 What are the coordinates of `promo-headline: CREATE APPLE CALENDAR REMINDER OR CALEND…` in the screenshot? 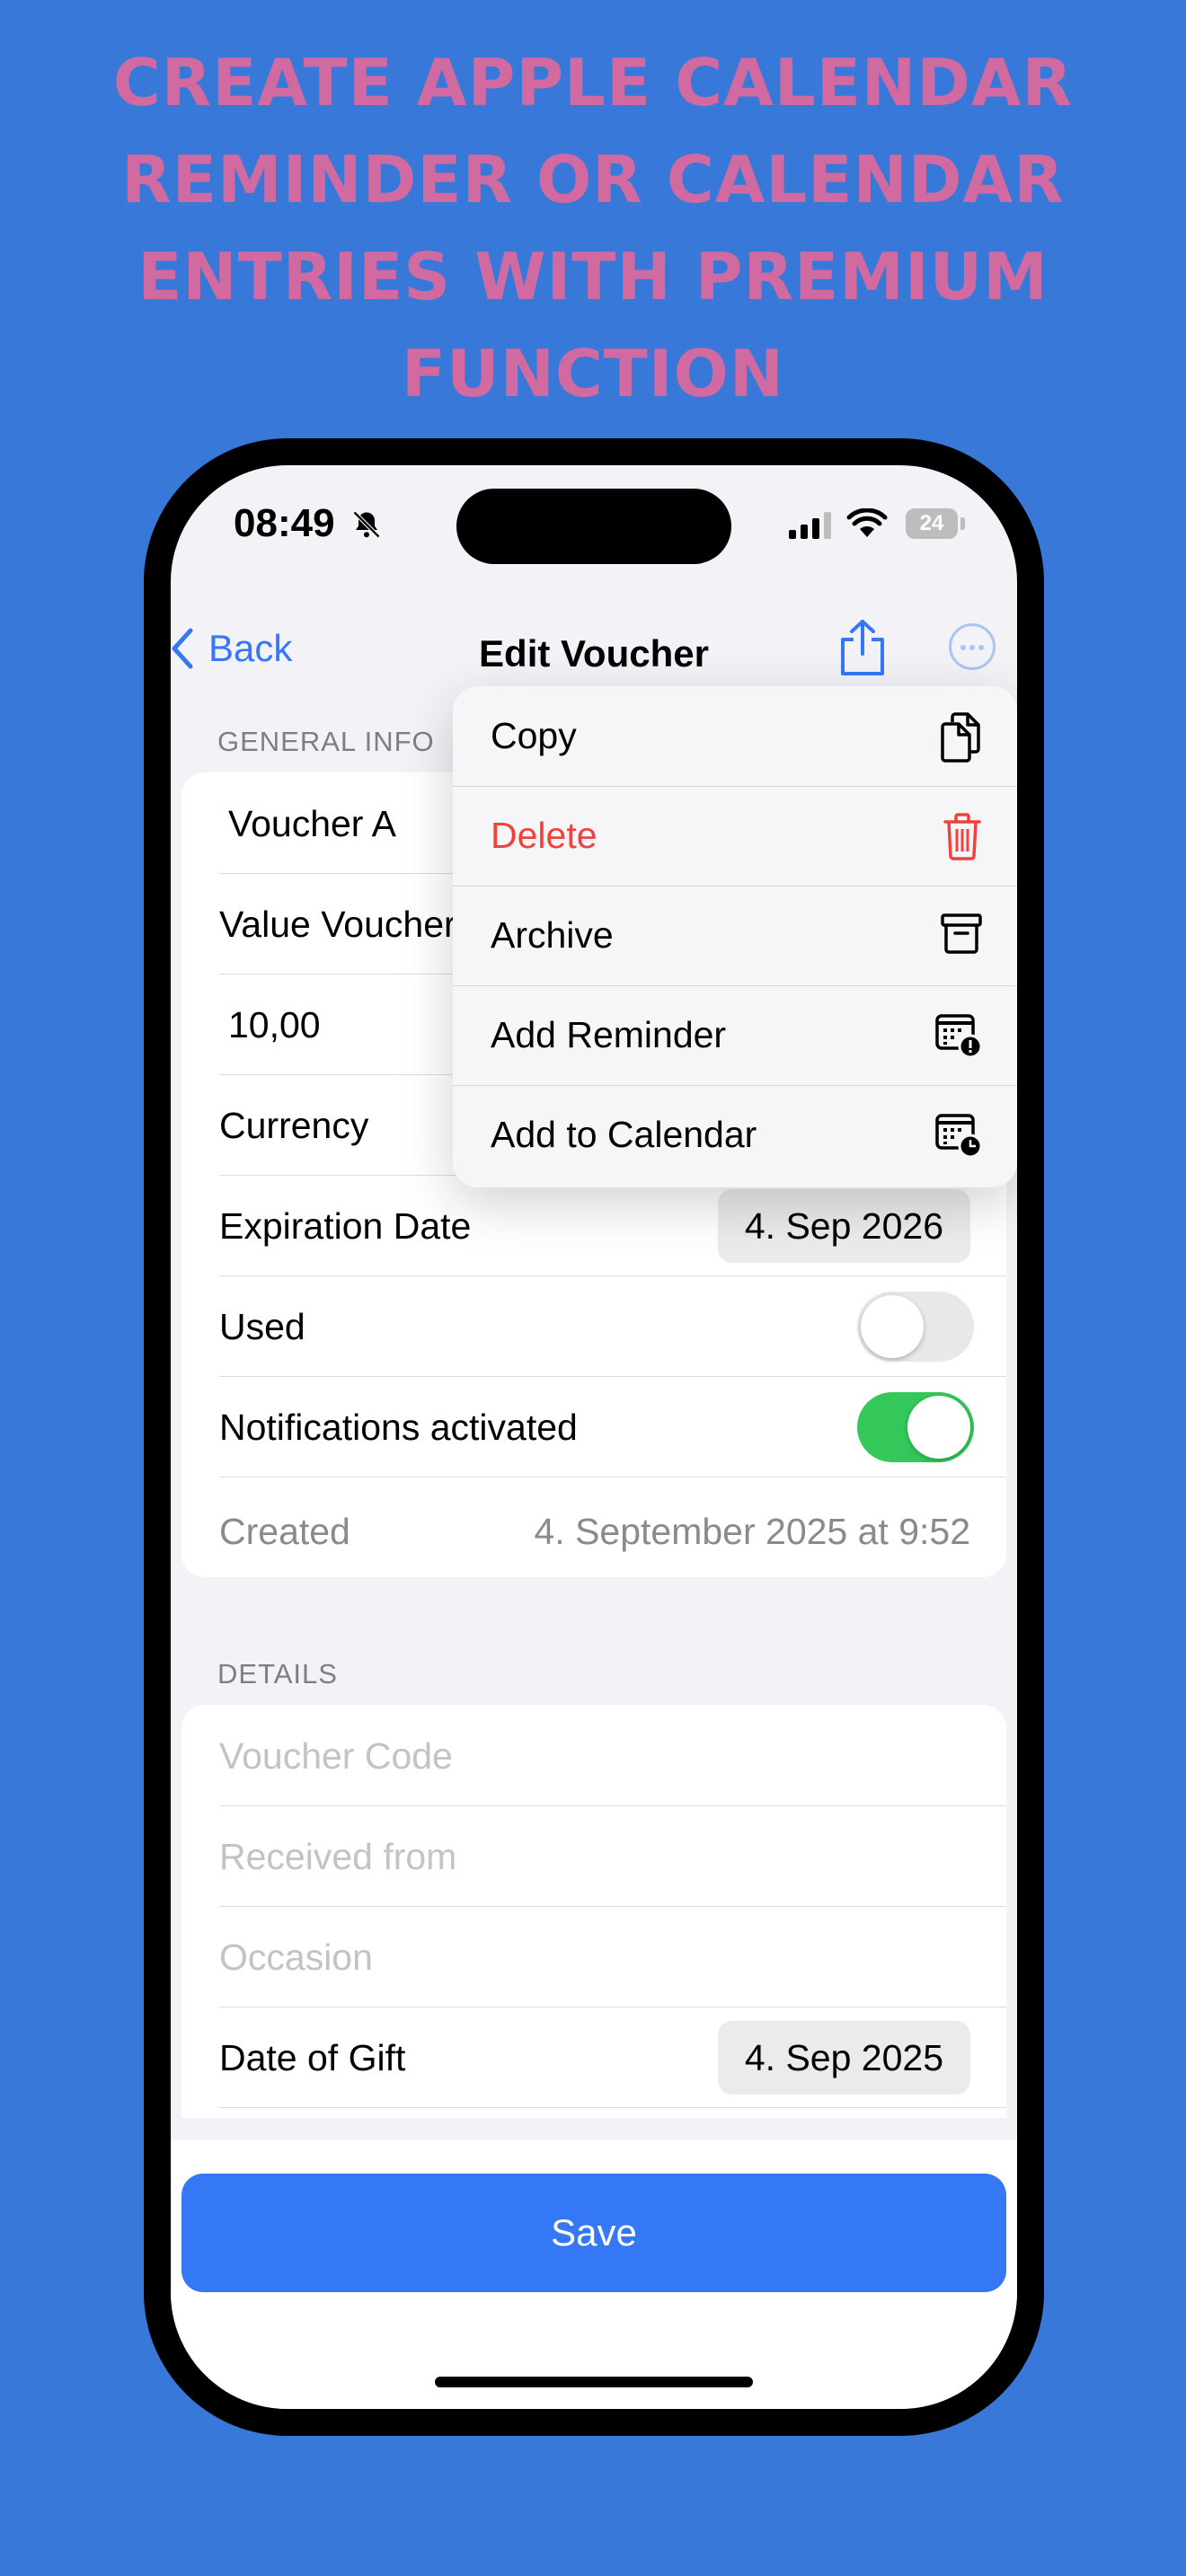 It's located at (593, 228).